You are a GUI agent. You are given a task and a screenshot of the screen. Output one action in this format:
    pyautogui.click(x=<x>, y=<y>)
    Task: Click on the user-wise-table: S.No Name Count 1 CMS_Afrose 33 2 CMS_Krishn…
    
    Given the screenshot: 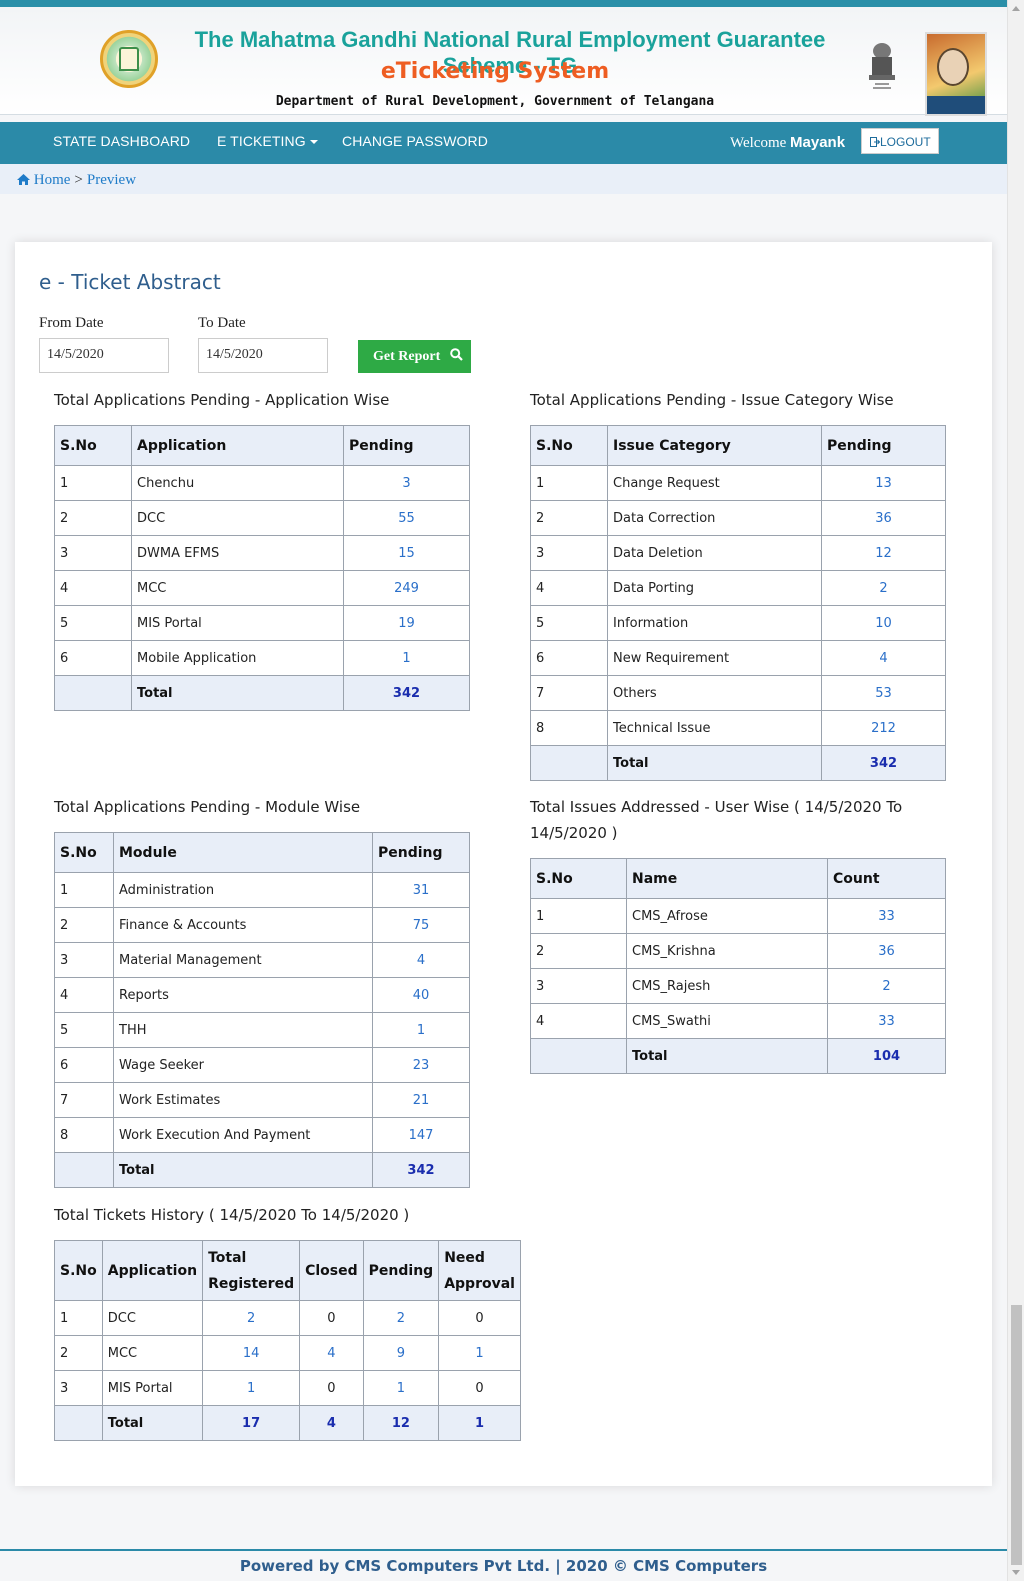 What is the action you would take?
    pyautogui.click(x=738, y=966)
    